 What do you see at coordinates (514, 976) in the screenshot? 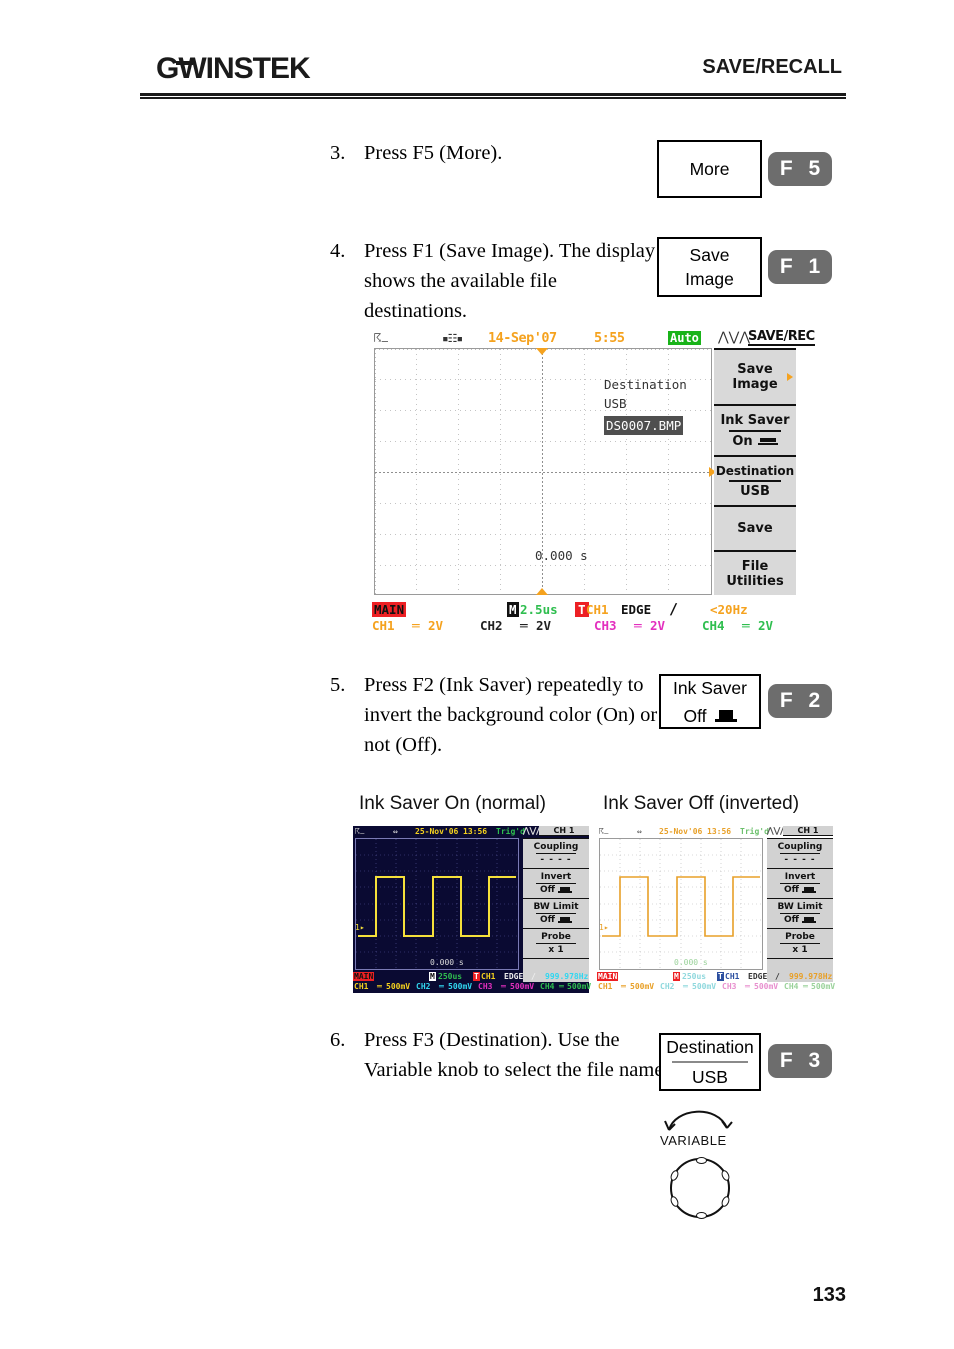
I see `mini-trigger-type-left: EDGE` at bounding box center [514, 976].